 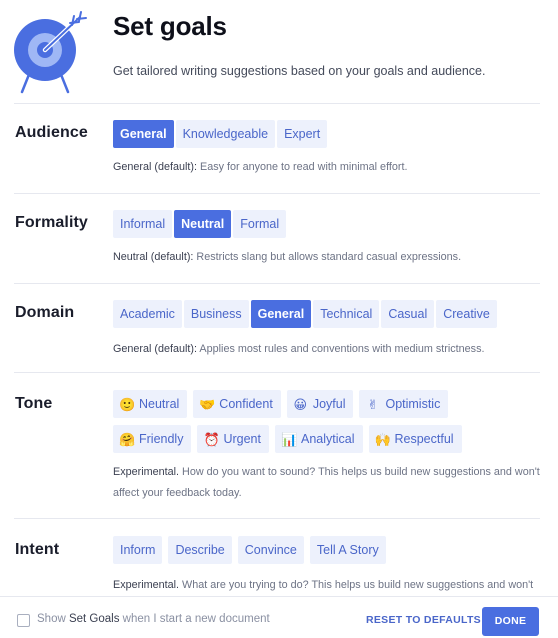 What do you see at coordinates (373, 404) in the screenshot?
I see `victory-hand-icon: ✌` at bounding box center [373, 404].